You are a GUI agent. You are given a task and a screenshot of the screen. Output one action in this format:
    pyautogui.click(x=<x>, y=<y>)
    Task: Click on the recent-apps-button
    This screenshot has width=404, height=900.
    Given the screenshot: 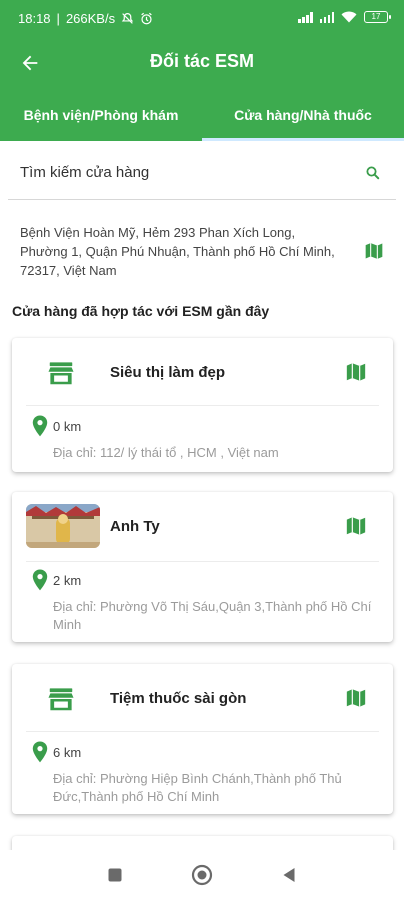 What is the action you would take?
    pyautogui.click(x=115, y=875)
    